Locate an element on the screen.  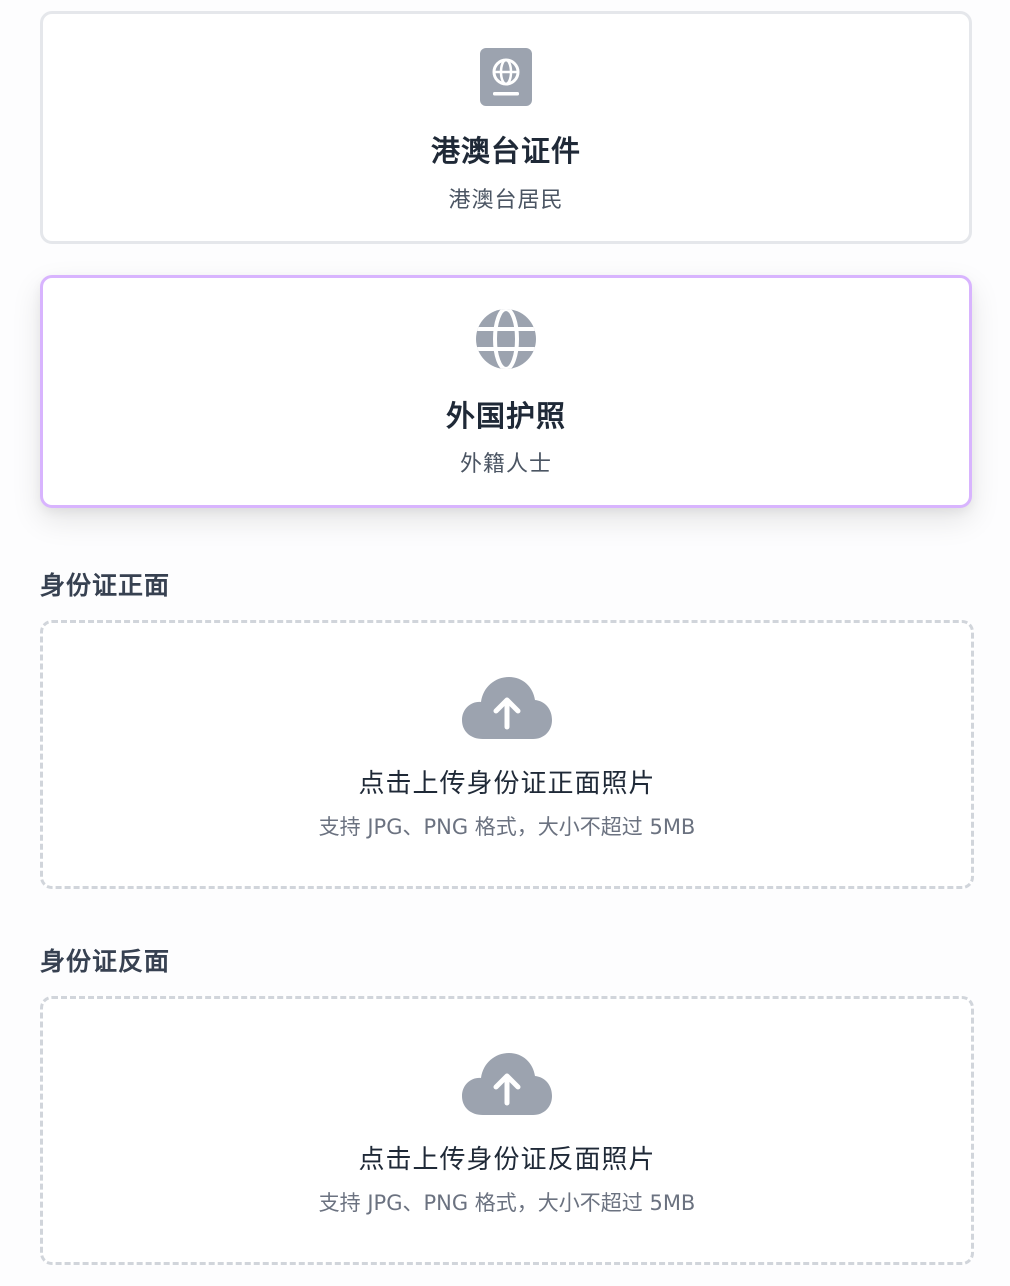
doc-type-subtitle: 外籍人士 is located at coordinates (505, 464).